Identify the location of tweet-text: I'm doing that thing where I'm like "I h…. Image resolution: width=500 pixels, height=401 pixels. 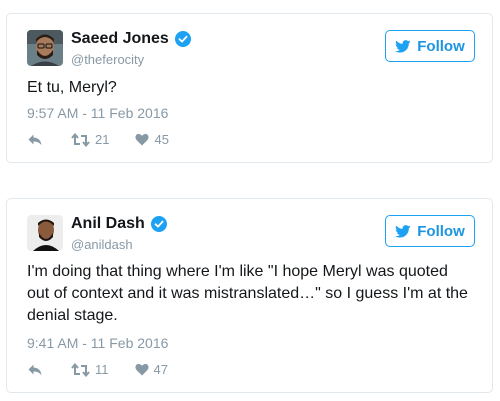
(247, 293).